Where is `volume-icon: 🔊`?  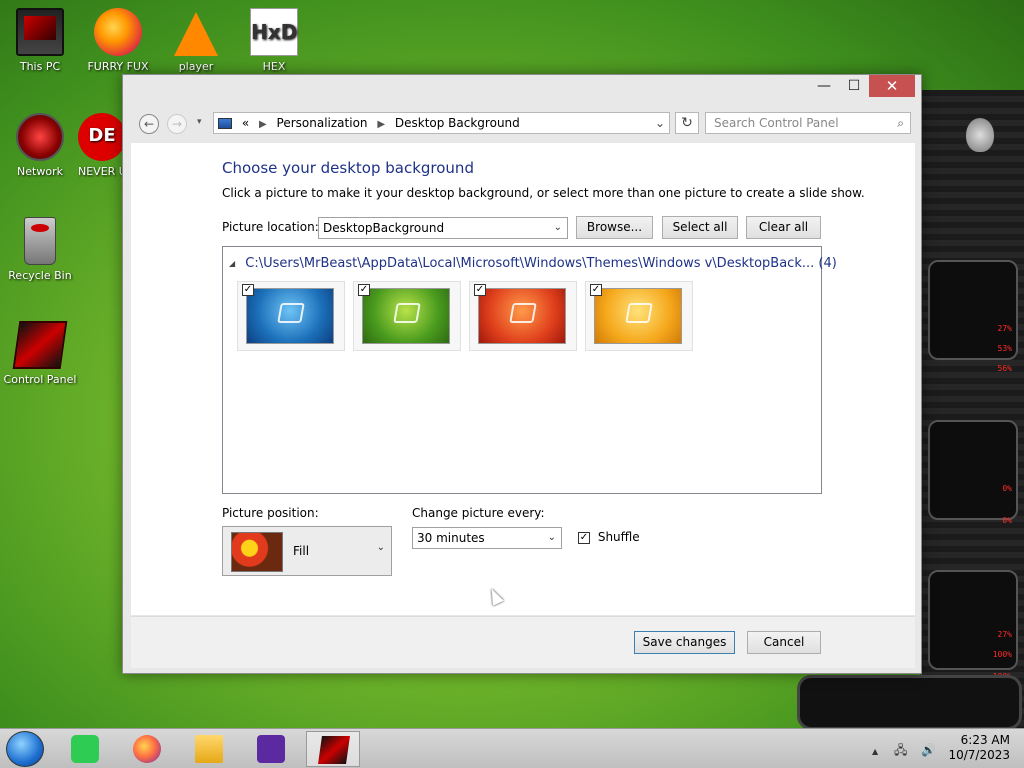 volume-icon: 🔊 is located at coordinates (928, 750).